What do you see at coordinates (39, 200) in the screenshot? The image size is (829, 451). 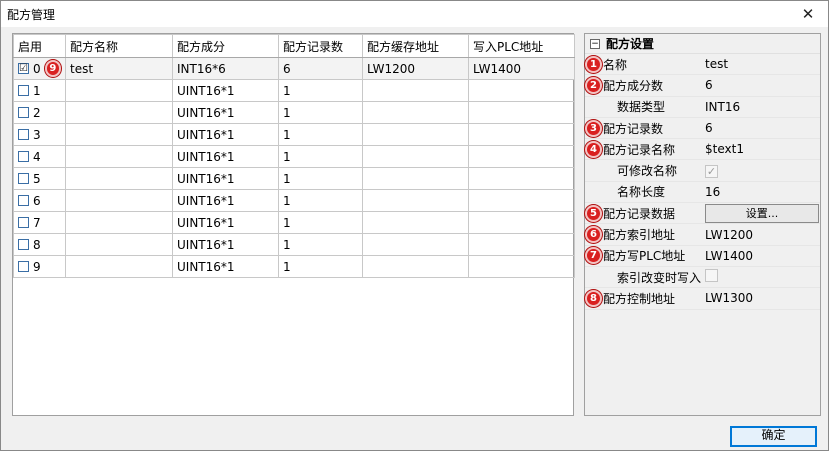 I see `enable-cell: 6` at bounding box center [39, 200].